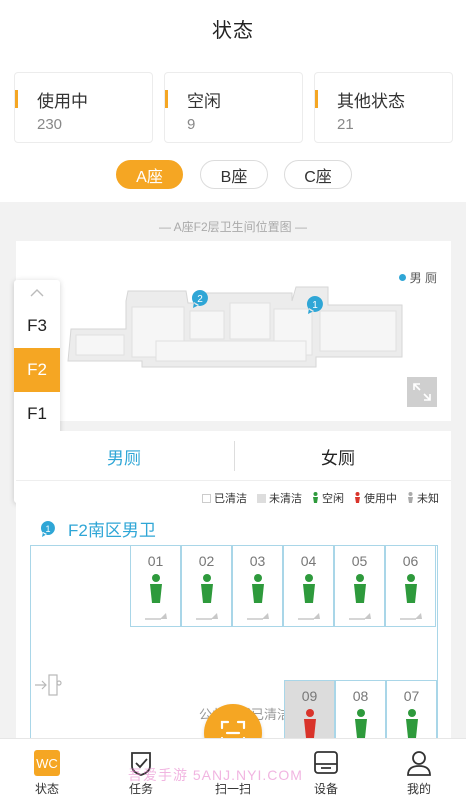 The image size is (466, 801). I want to click on stall-number: 02, so click(206, 561).